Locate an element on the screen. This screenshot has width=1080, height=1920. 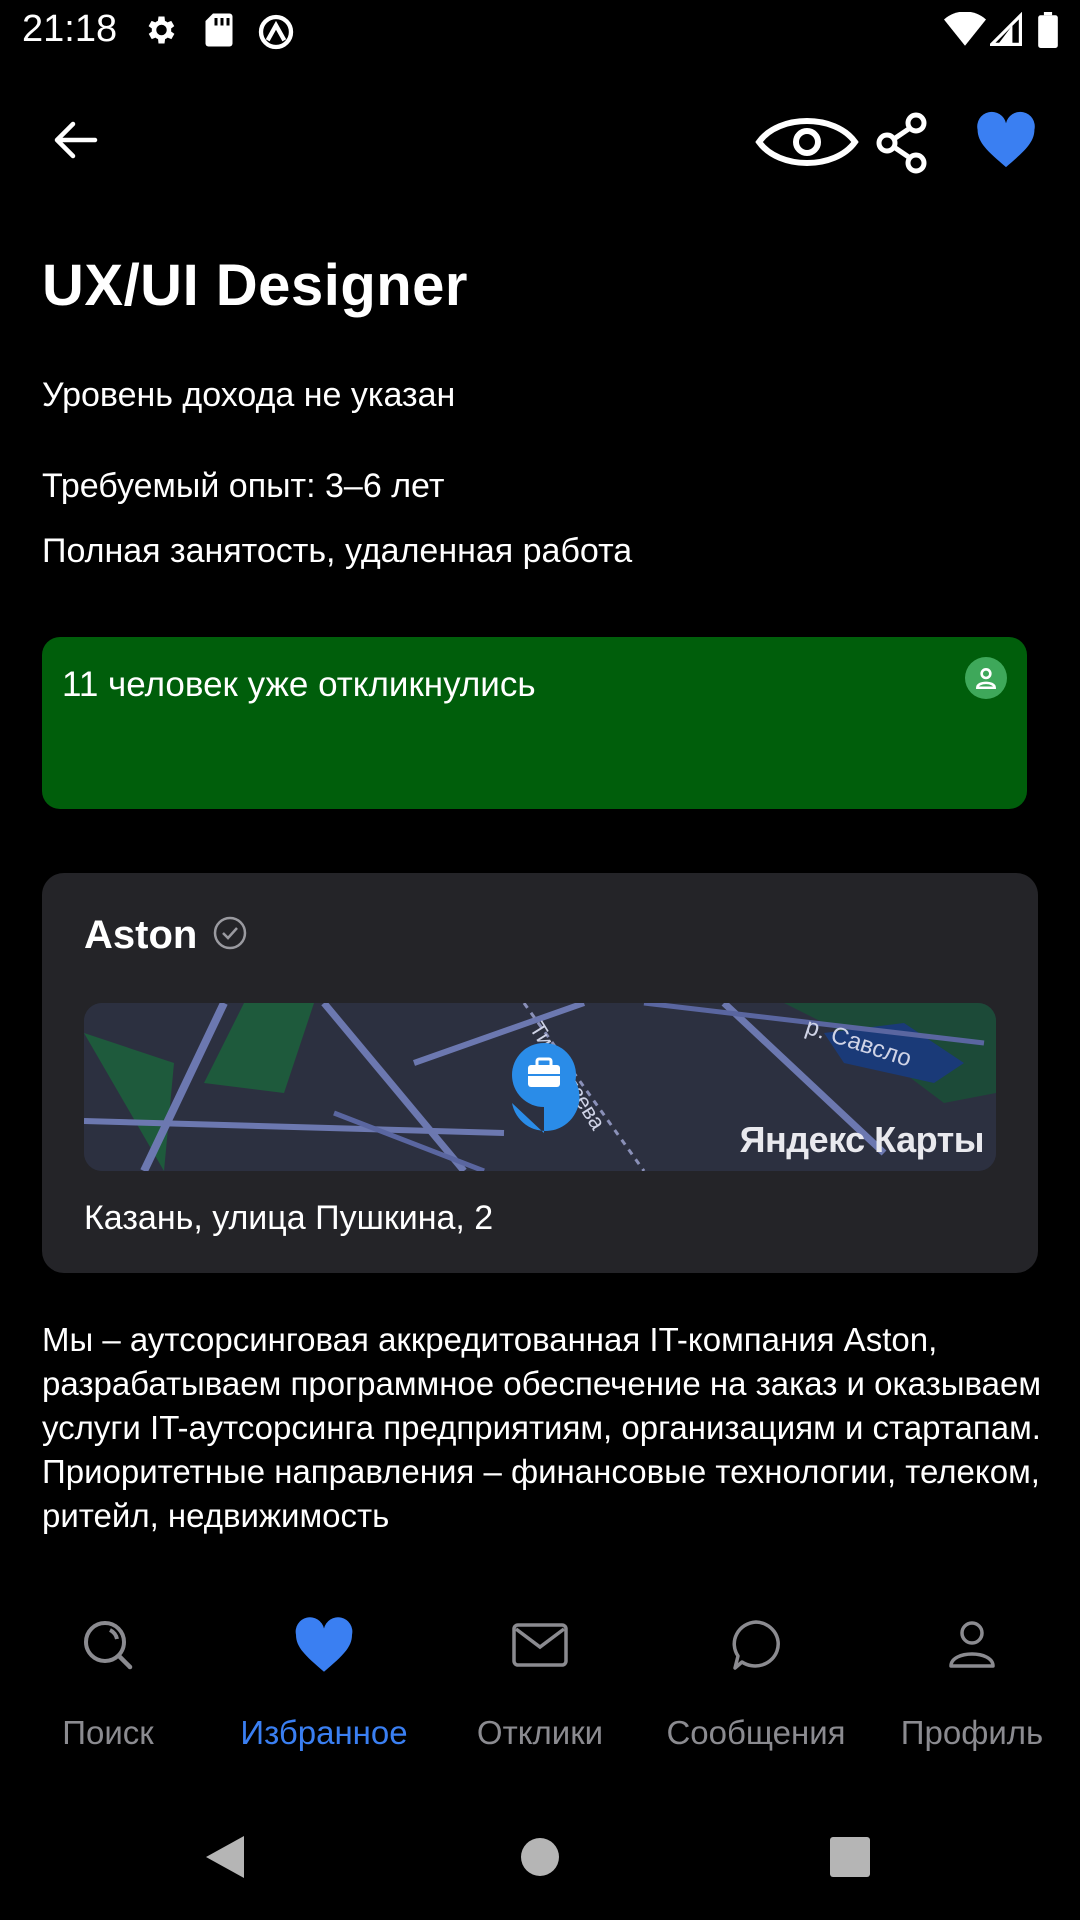
nav-label-responses: Отклики is located at coordinates (540, 1732).